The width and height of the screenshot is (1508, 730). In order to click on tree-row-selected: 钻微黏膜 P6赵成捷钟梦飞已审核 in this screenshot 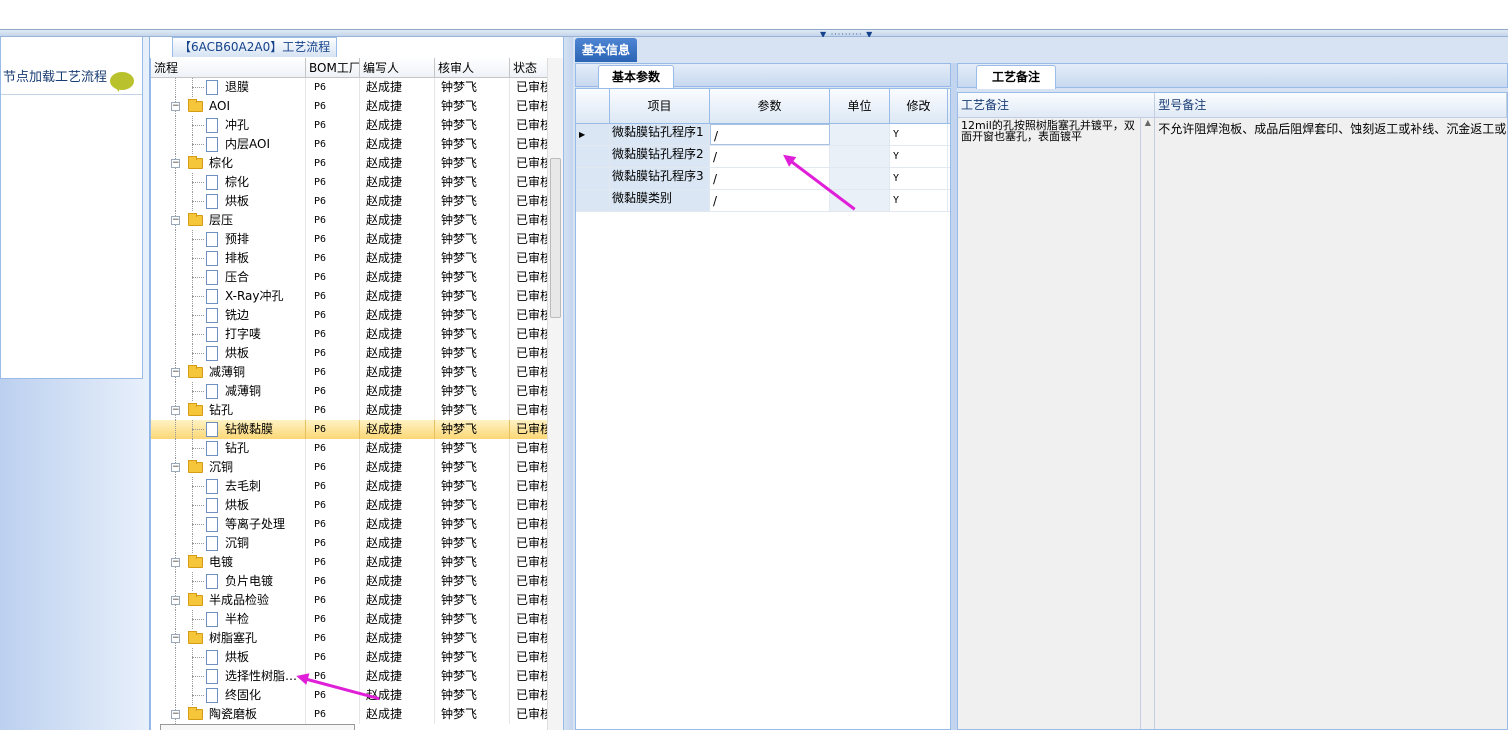, I will do `click(357, 429)`.